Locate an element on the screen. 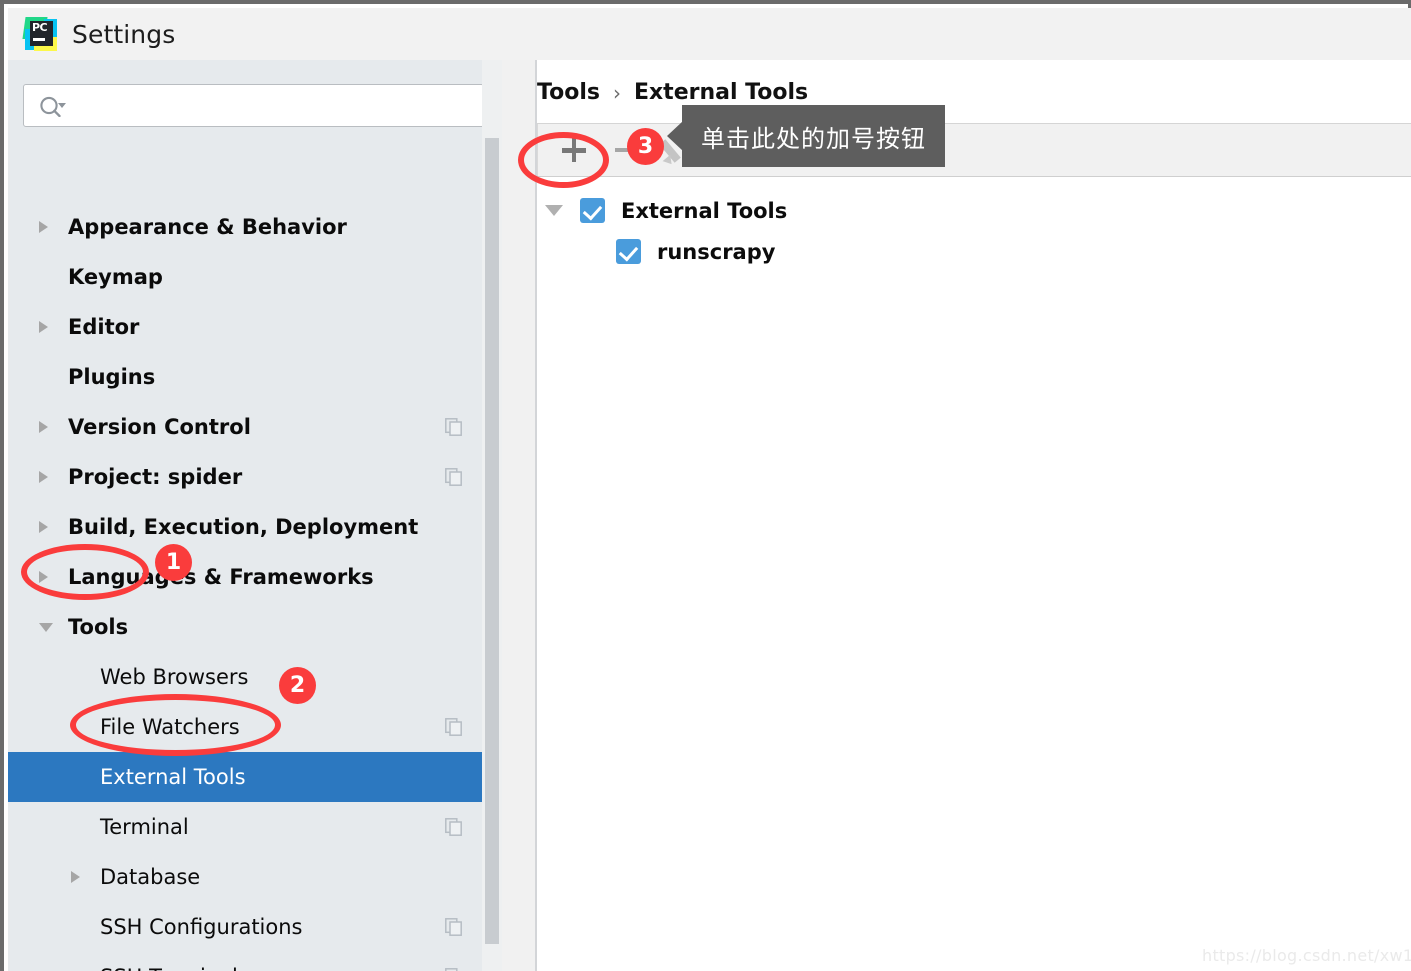  sidebar-item-ssh-configurations: SSH Configurations is located at coordinates (245, 927).